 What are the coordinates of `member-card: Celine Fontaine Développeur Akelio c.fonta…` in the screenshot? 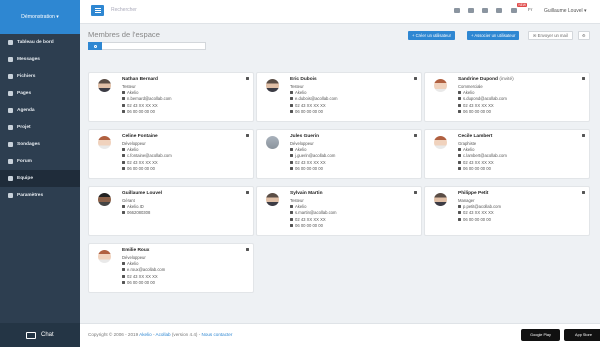 It's located at (171, 154).